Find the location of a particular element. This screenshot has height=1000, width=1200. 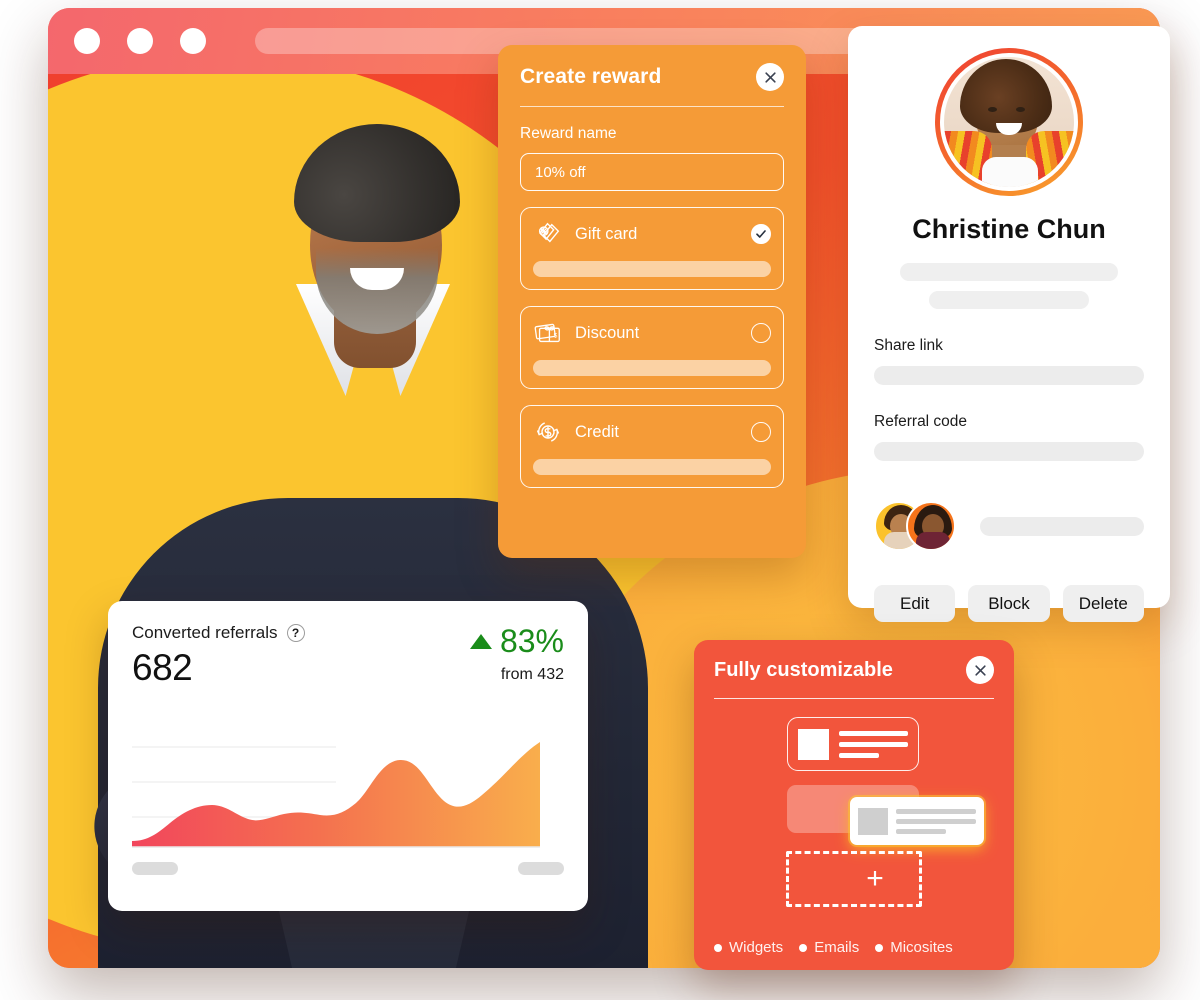

chart-title-row: Converted referrals ? is located at coordinates (218, 633).